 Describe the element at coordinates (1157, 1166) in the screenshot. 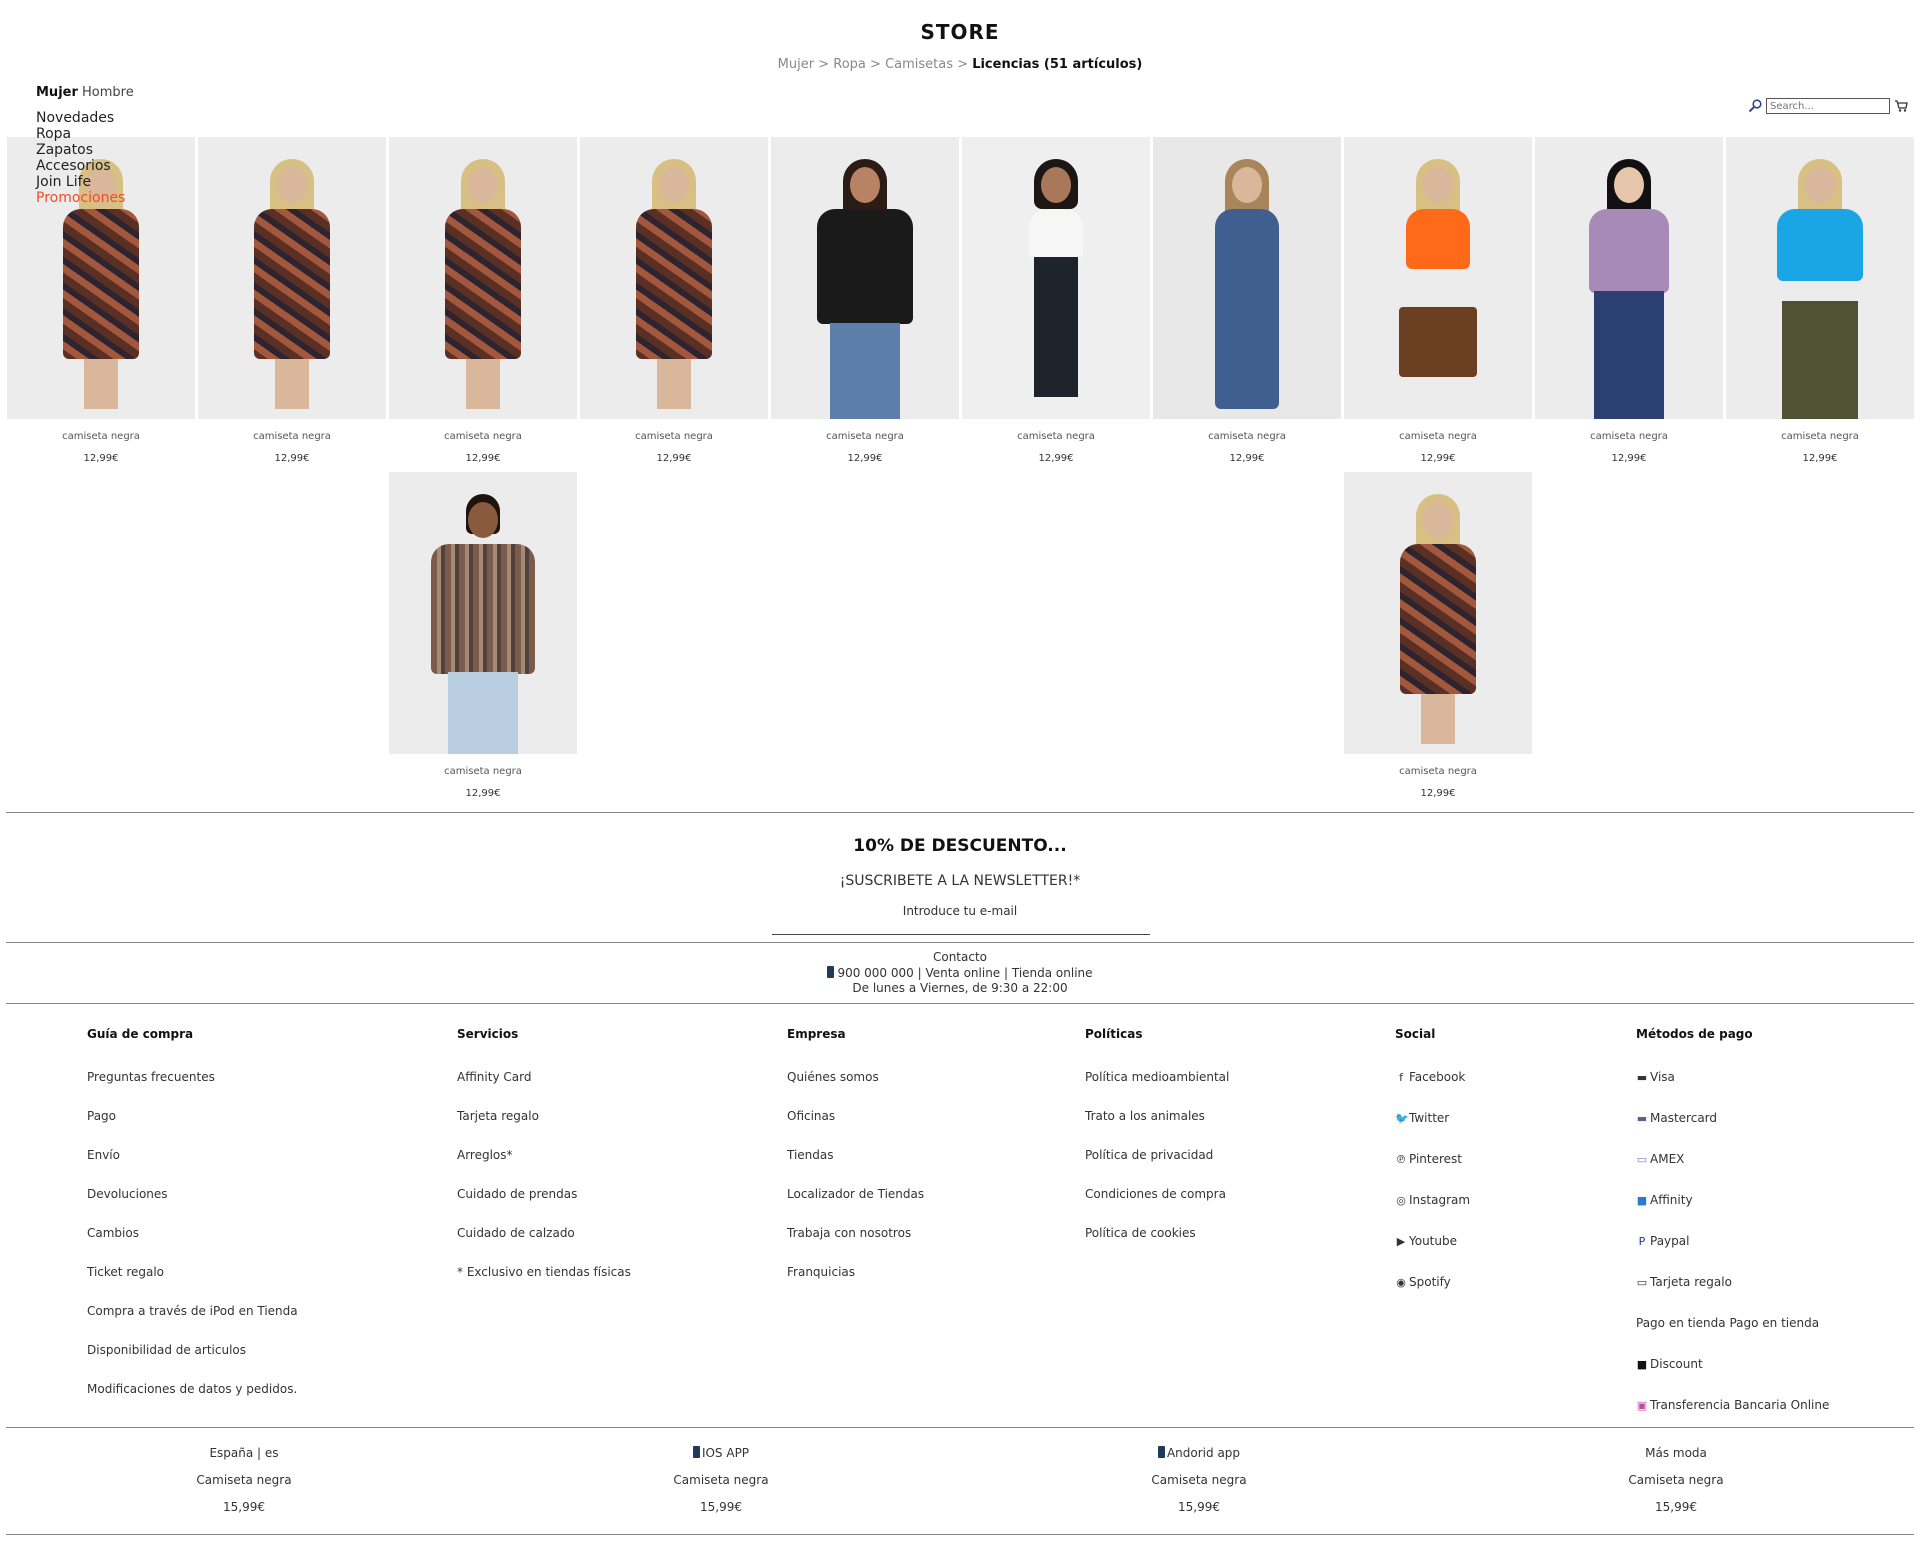

I see `footer-link: Política de privacidad` at that location.